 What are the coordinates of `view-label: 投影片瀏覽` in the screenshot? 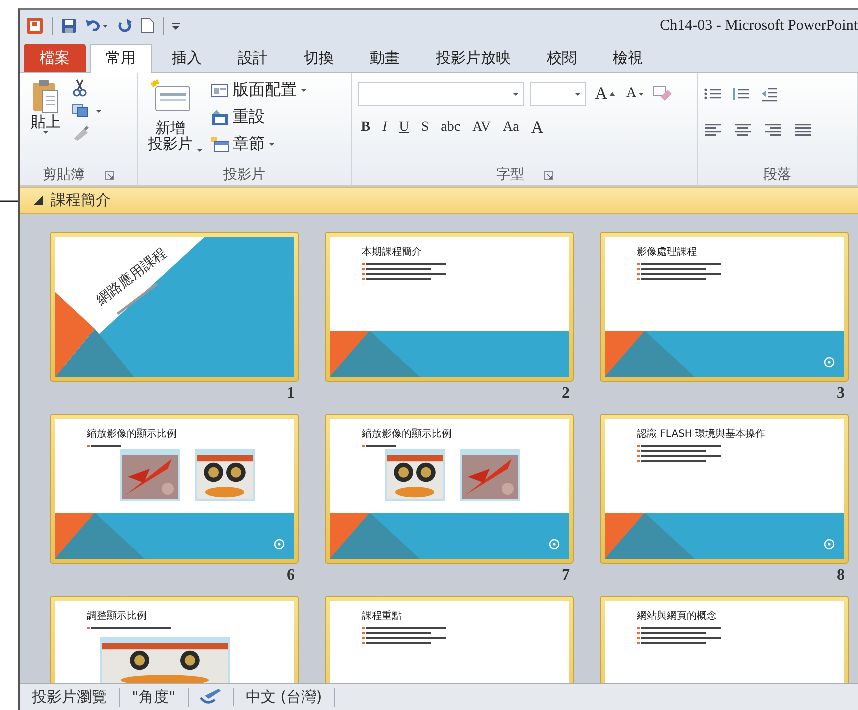 It's located at (70, 697).